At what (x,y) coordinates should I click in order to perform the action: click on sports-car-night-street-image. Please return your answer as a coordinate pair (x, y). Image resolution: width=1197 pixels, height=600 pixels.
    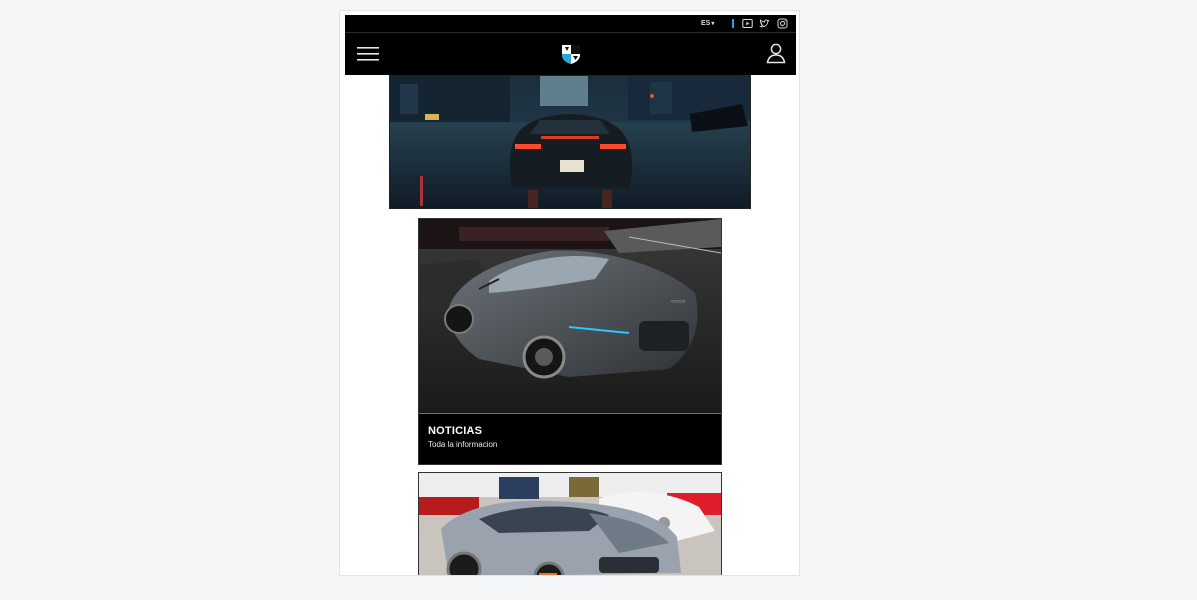
    Looking at the image, I should click on (570, 142).